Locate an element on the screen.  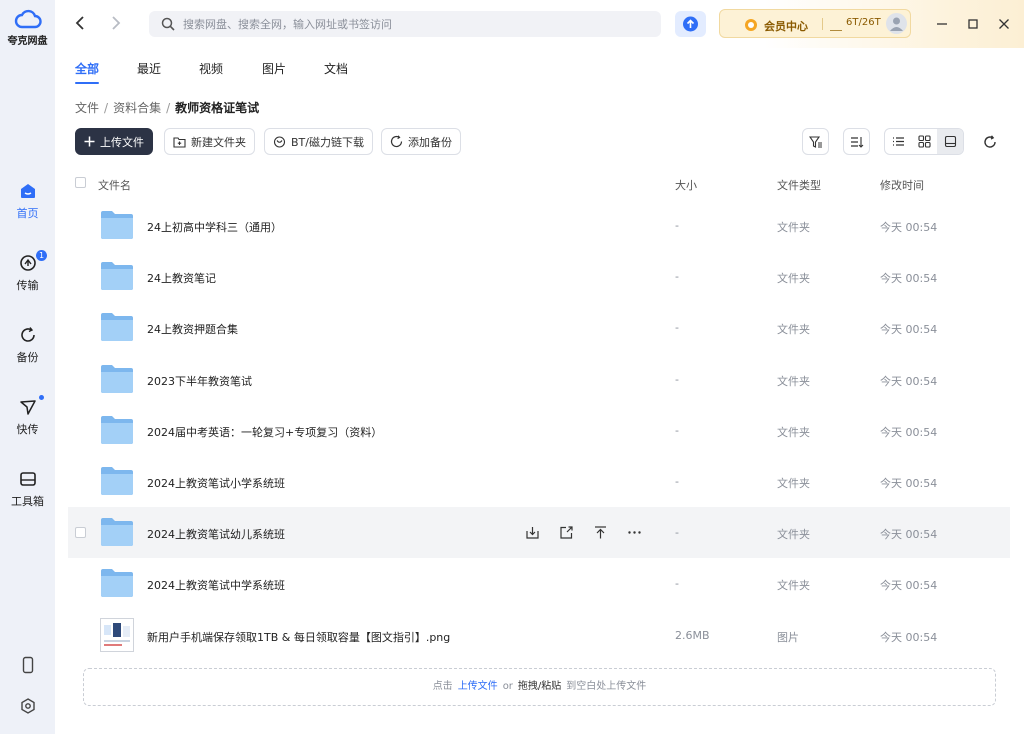
sort-button is located at coordinates (856, 141).